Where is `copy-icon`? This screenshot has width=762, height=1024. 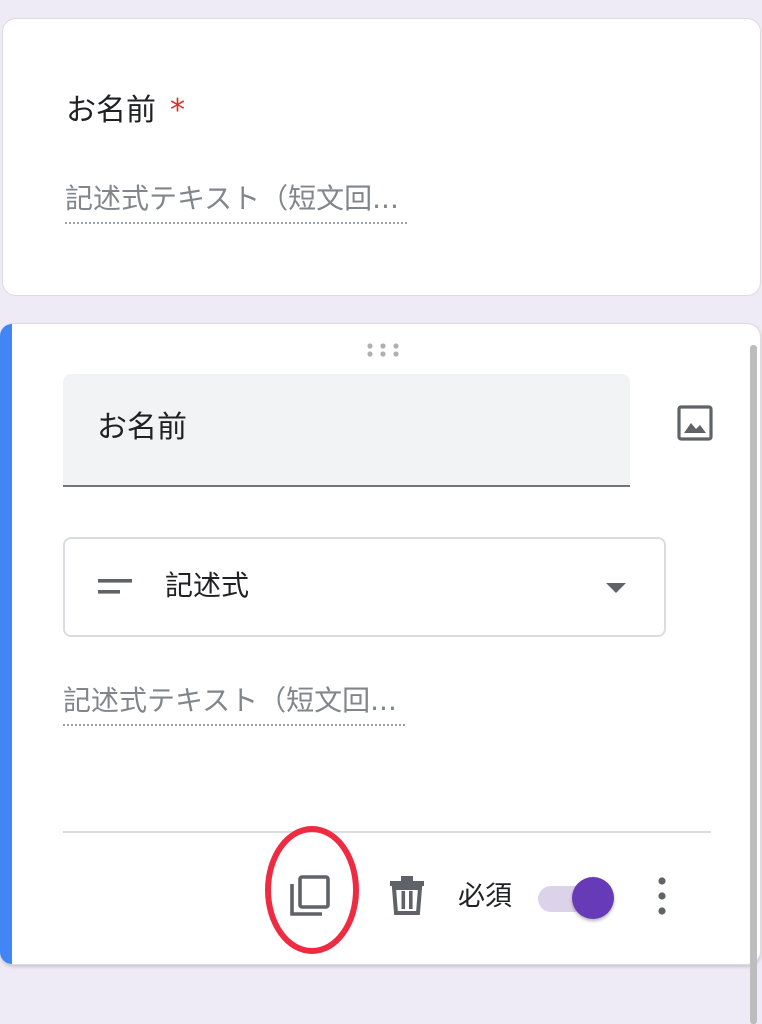 copy-icon is located at coordinates (310, 896).